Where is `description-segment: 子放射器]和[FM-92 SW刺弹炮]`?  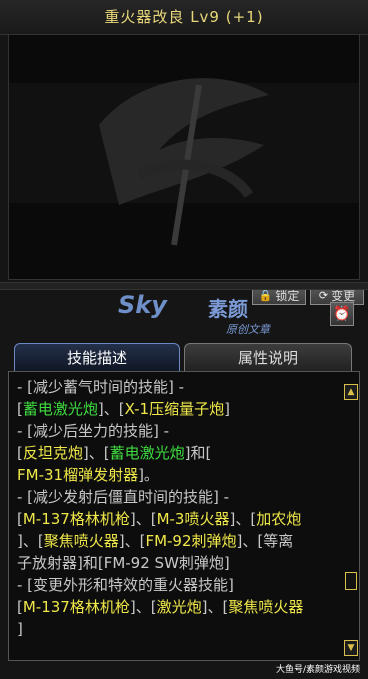 description-segment: 子放射器]和[FM-92 SW刺弹炮] is located at coordinates (123, 563).